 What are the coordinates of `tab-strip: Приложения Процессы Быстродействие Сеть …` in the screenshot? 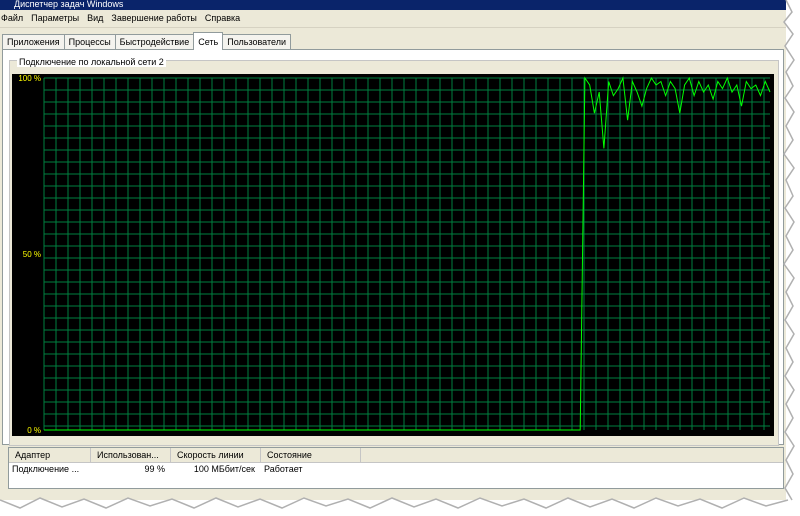 It's located at (146, 41).